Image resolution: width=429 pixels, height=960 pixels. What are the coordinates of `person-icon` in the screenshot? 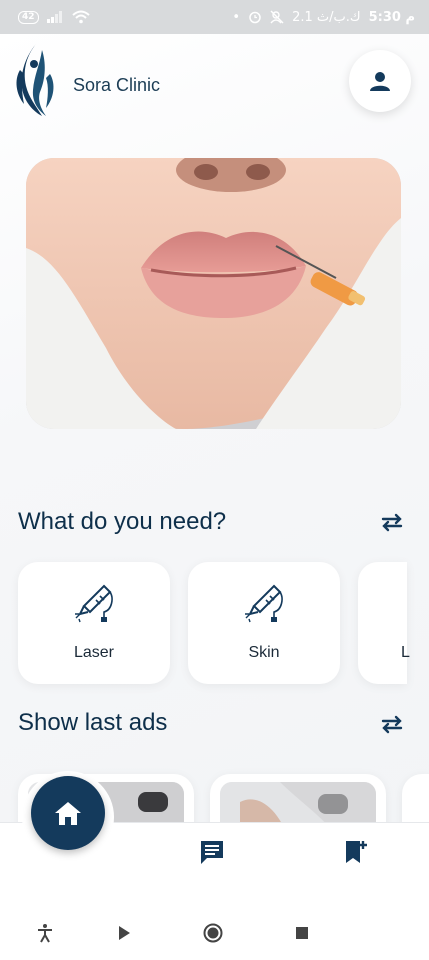 It's located at (380, 81).